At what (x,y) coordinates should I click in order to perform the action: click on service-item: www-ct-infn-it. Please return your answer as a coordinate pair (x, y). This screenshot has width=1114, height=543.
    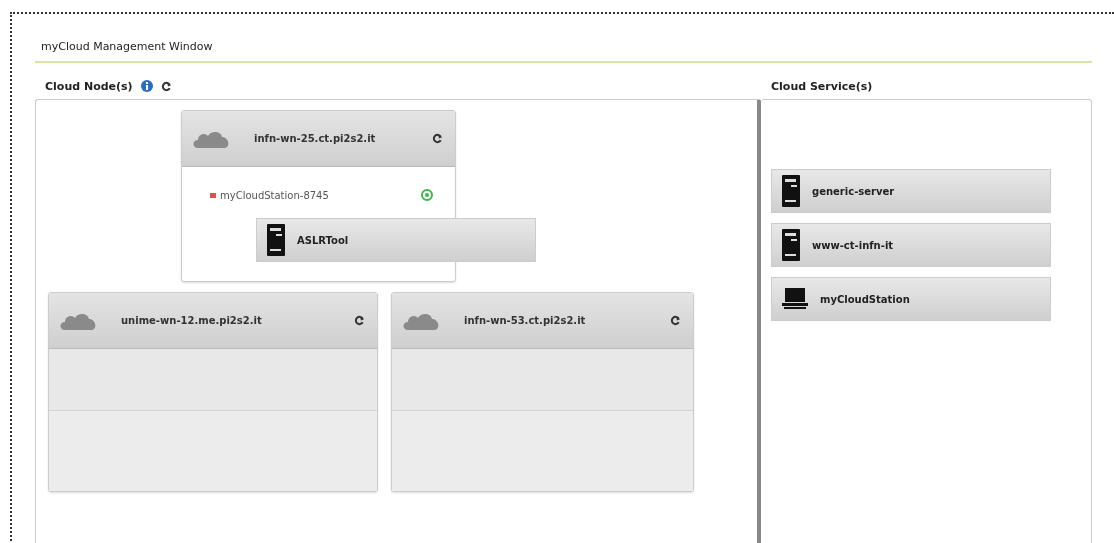
    Looking at the image, I should click on (911, 245).